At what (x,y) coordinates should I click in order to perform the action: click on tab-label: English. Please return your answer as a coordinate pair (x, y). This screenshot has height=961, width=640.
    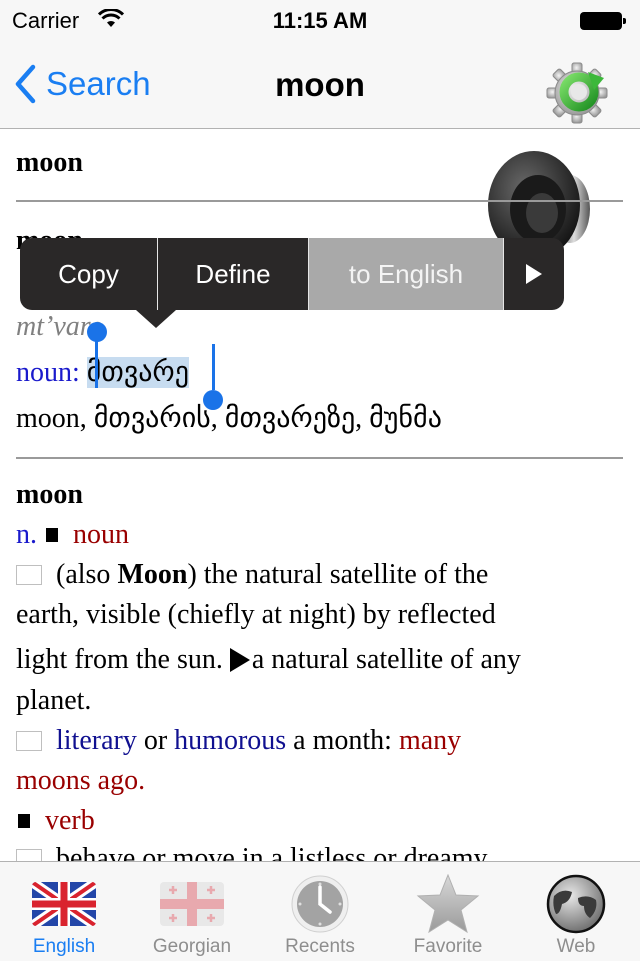
    Looking at the image, I should click on (64, 946).